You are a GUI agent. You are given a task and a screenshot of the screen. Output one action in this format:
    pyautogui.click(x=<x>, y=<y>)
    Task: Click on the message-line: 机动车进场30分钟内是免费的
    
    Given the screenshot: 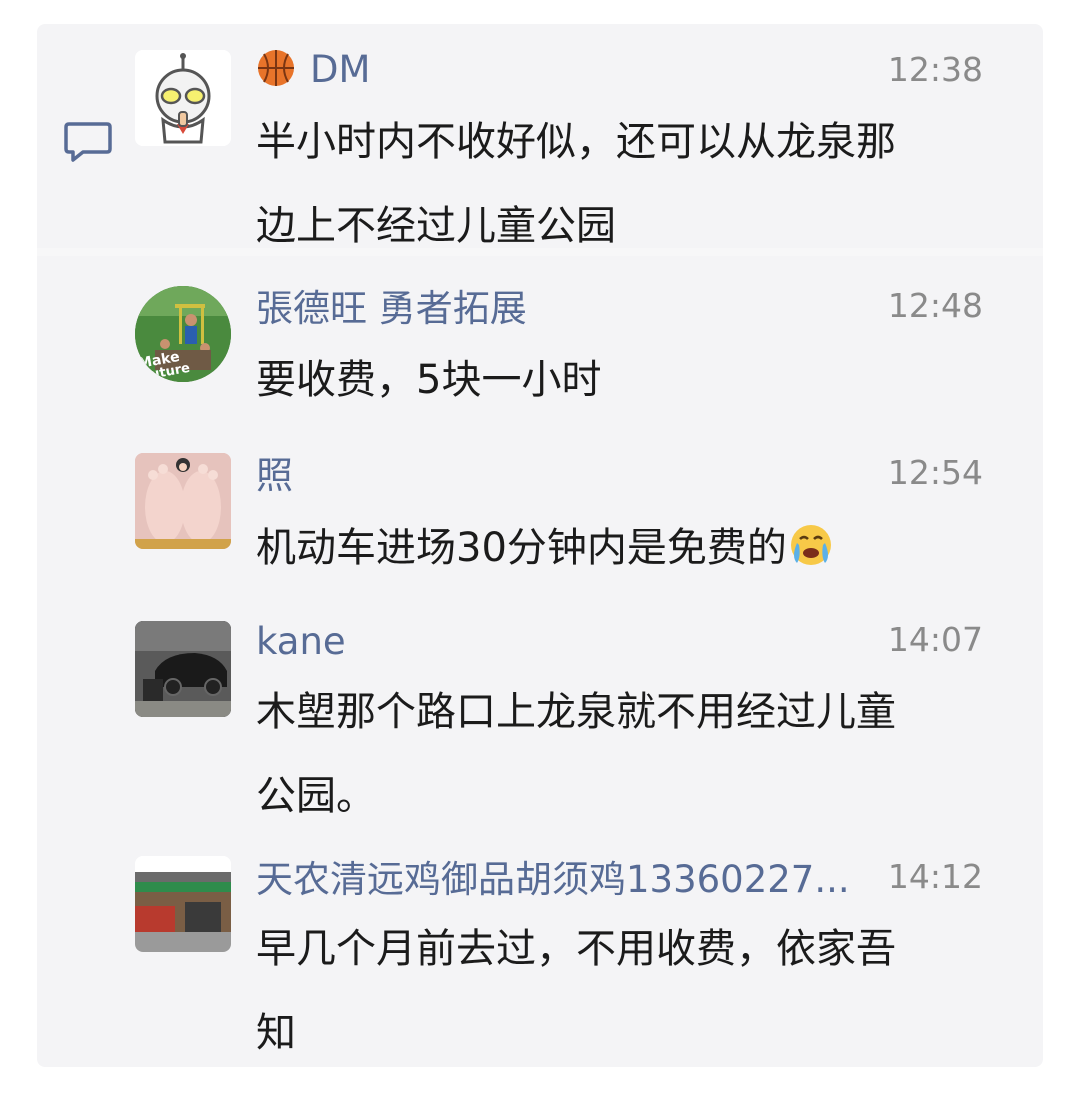 What is the action you would take?
    pyautogui.click(x=621, y=548)
    